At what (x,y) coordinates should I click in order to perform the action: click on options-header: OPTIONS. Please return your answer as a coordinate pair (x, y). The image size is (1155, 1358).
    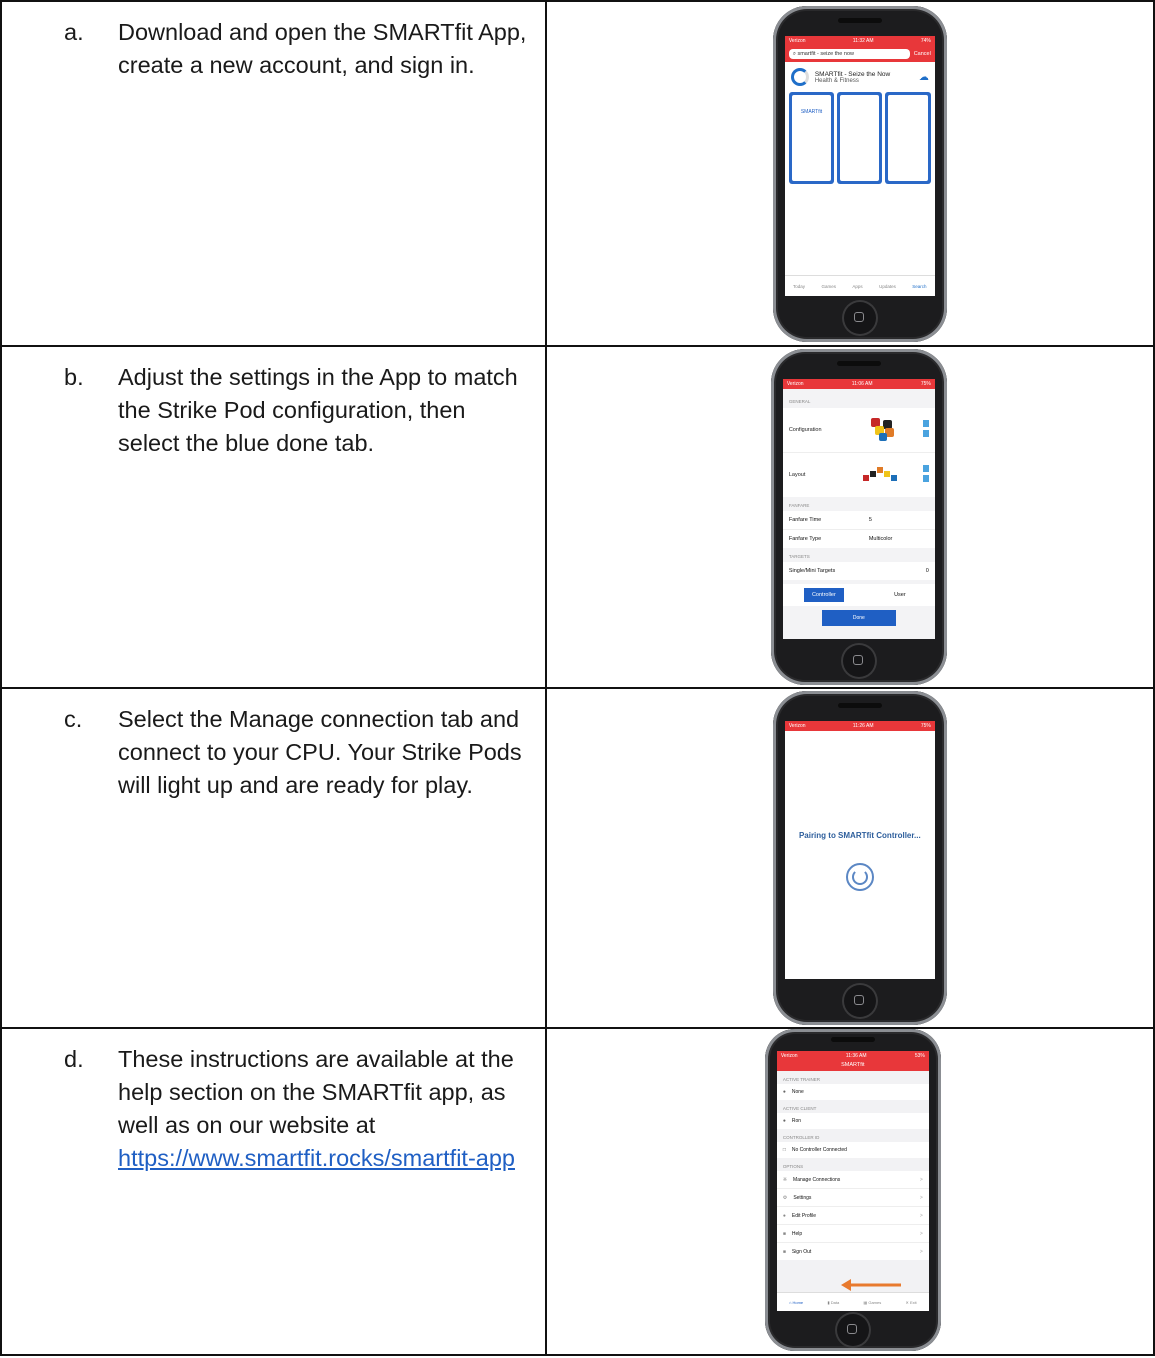
    Looking at the image, I should click on (793, 1166).